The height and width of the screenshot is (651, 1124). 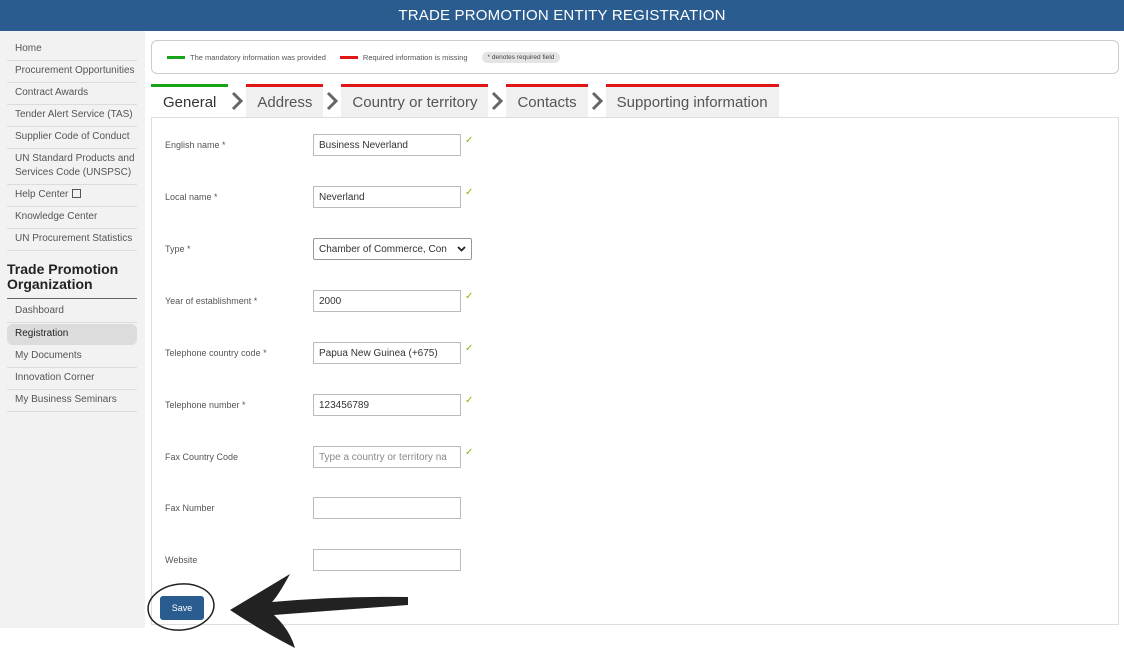 What do you see at coordinates (72, 94) in the screenshot?
I see `sidebar-item-contract-awards: Contract Awards` at bounding box center [72, 94].